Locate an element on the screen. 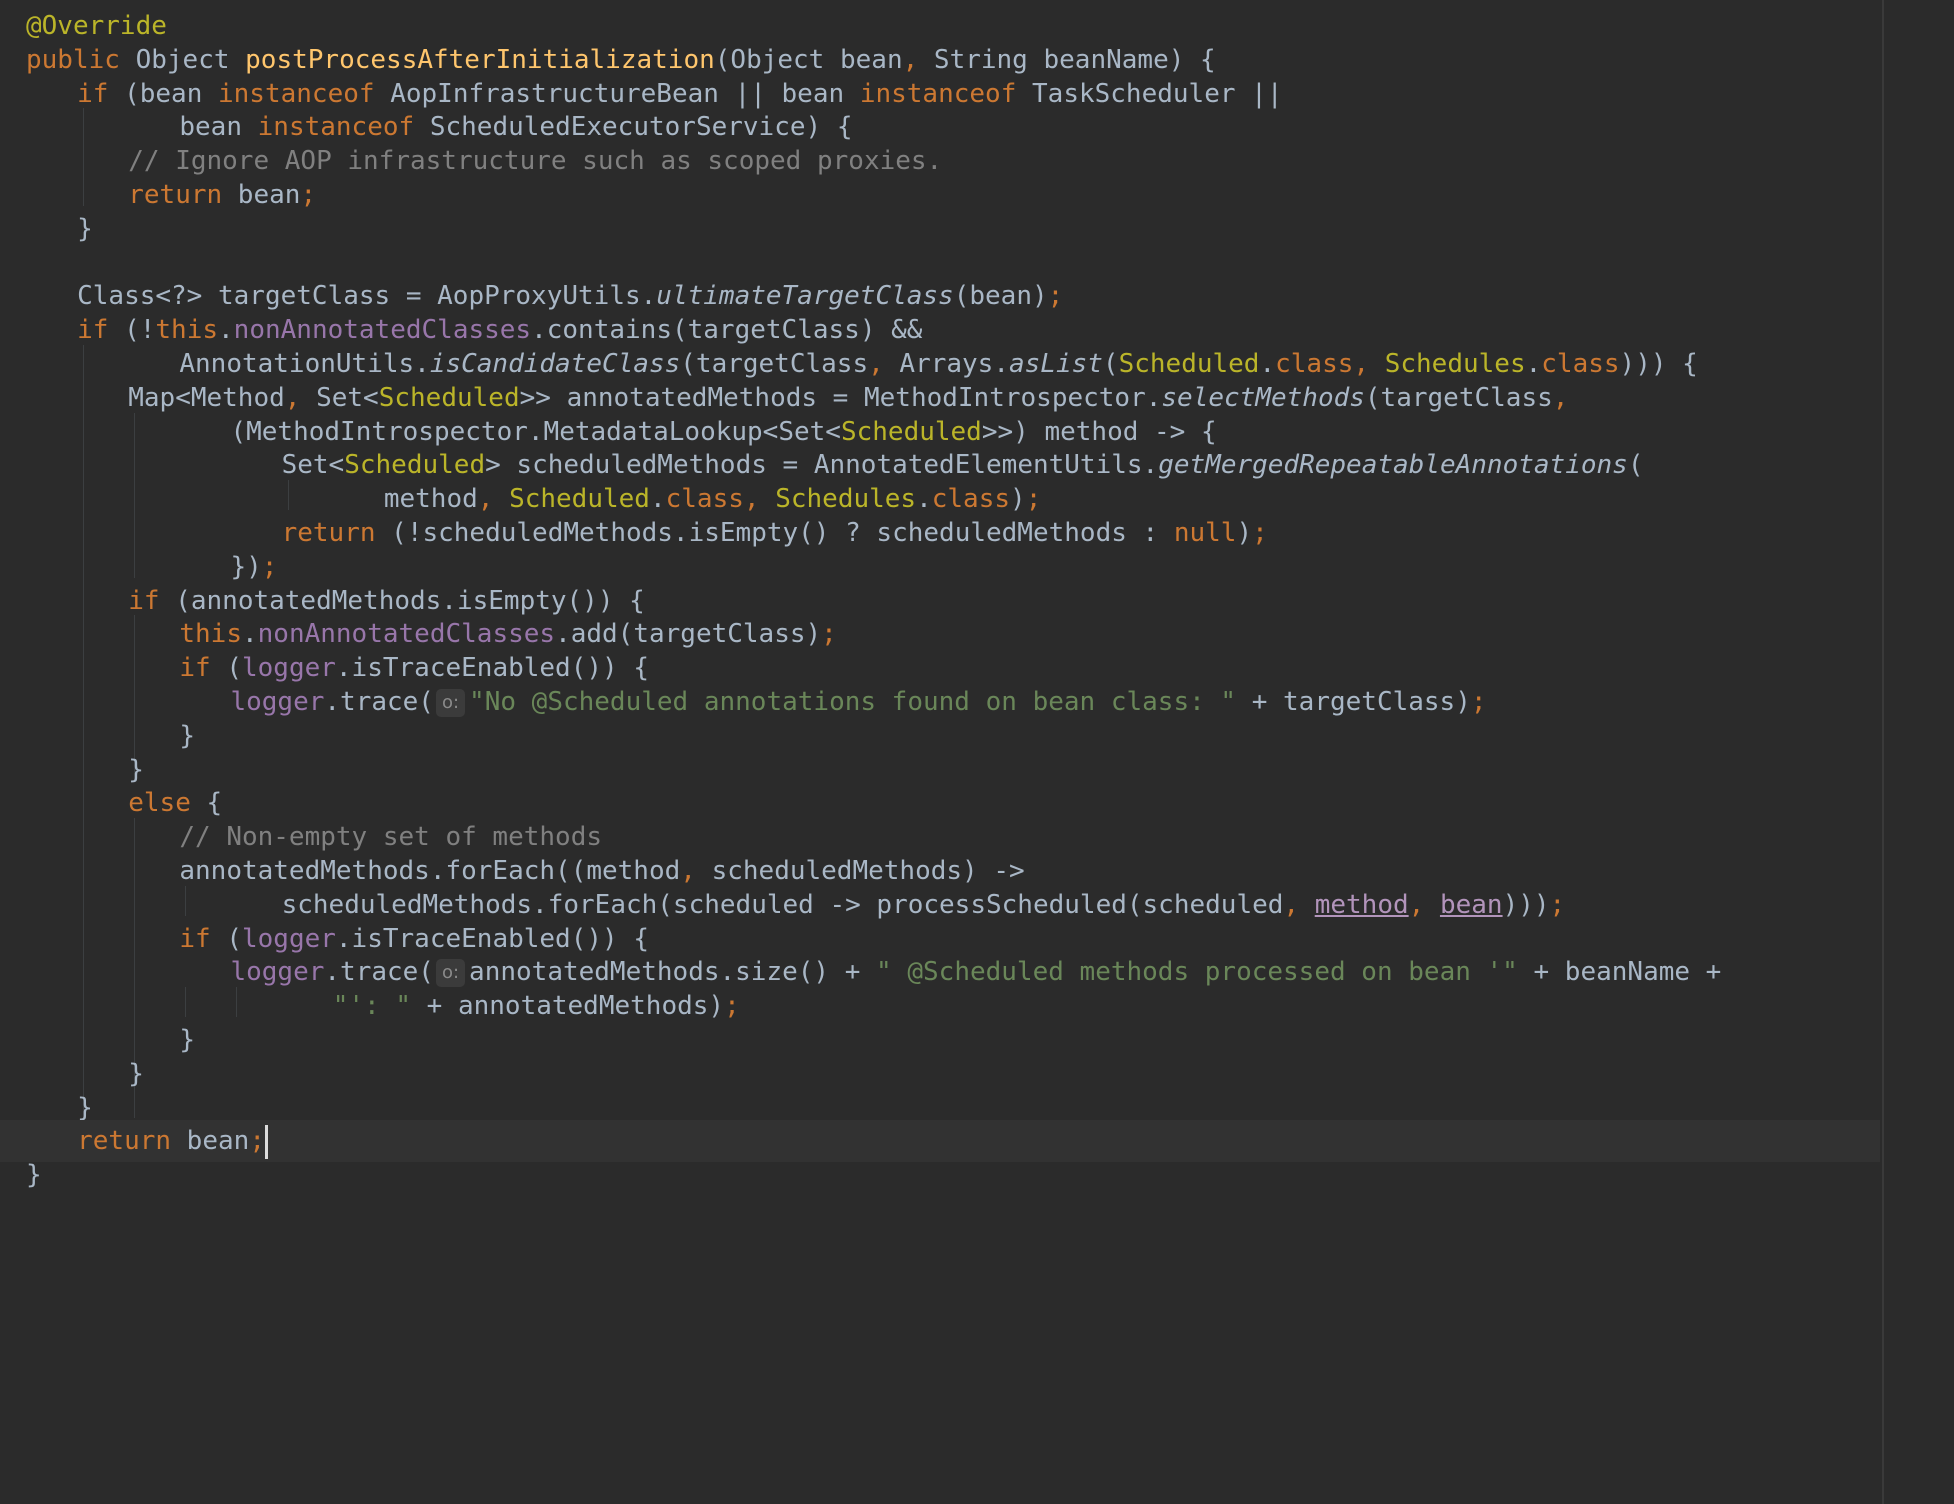 Image resolution: width=1954 pixels, height=1504 pixels. code-token: >>) method -> { is located at coordinates (1099, 431).